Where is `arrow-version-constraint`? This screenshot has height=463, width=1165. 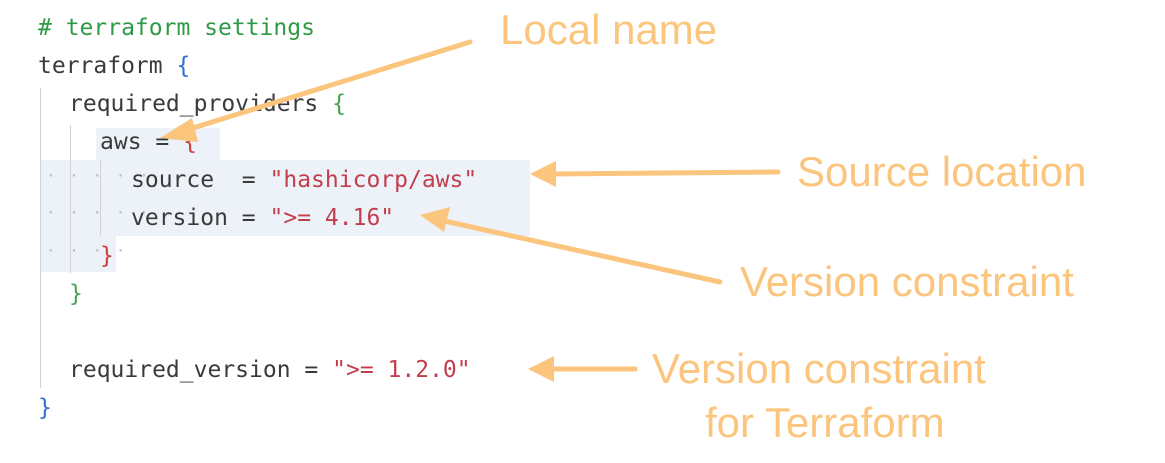
arrow-version-constraint is located at coordinates (571, 246).